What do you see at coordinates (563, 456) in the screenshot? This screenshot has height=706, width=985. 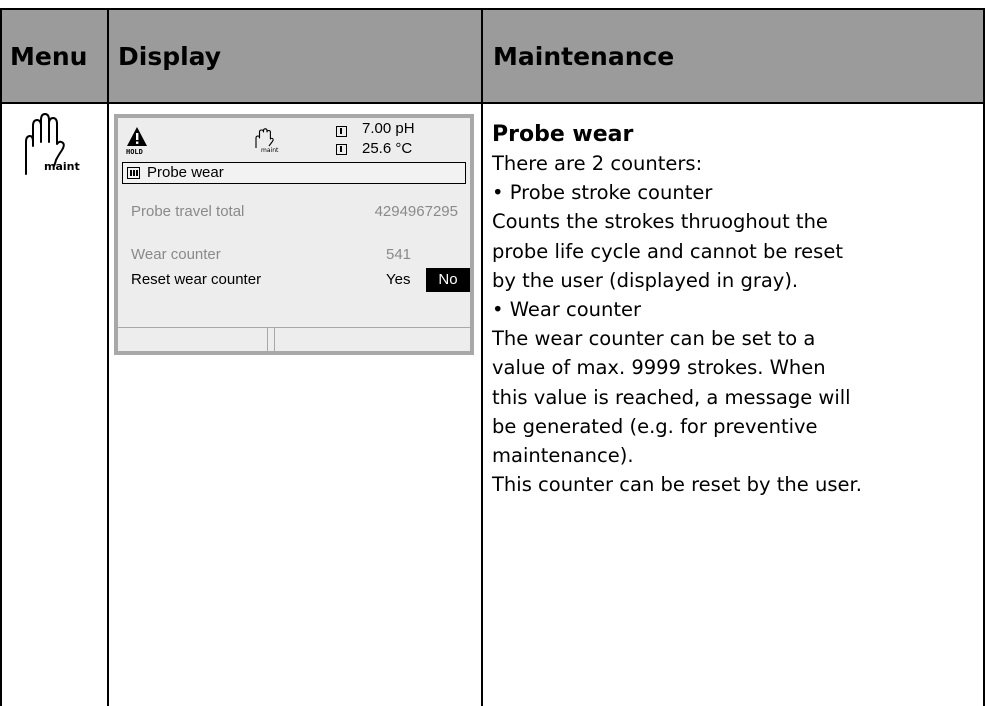 I see `maintenance-line: maintenance).` at bounding box center [563, 456].